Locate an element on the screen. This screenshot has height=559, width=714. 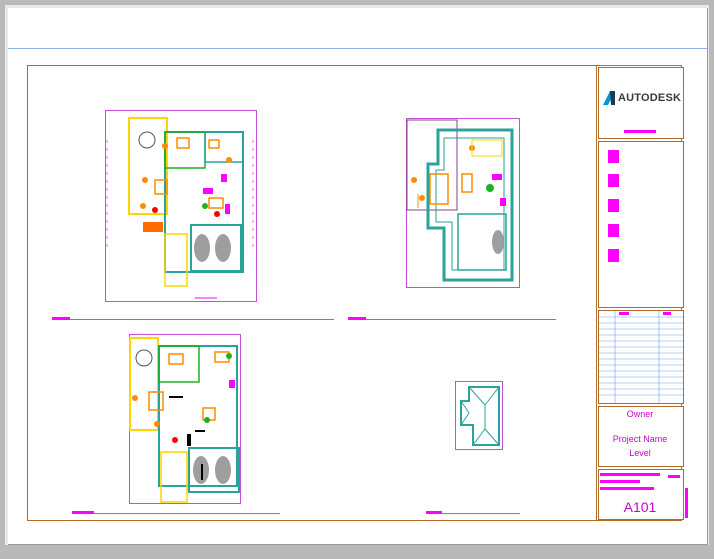
window-frame-bottom is located at coordinates (357, 552).